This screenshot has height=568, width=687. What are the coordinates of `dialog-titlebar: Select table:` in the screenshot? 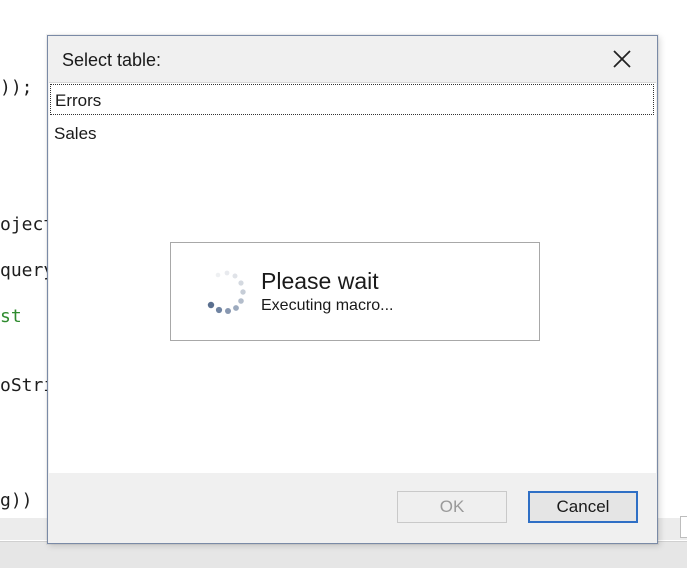 It's located at (352, 59).